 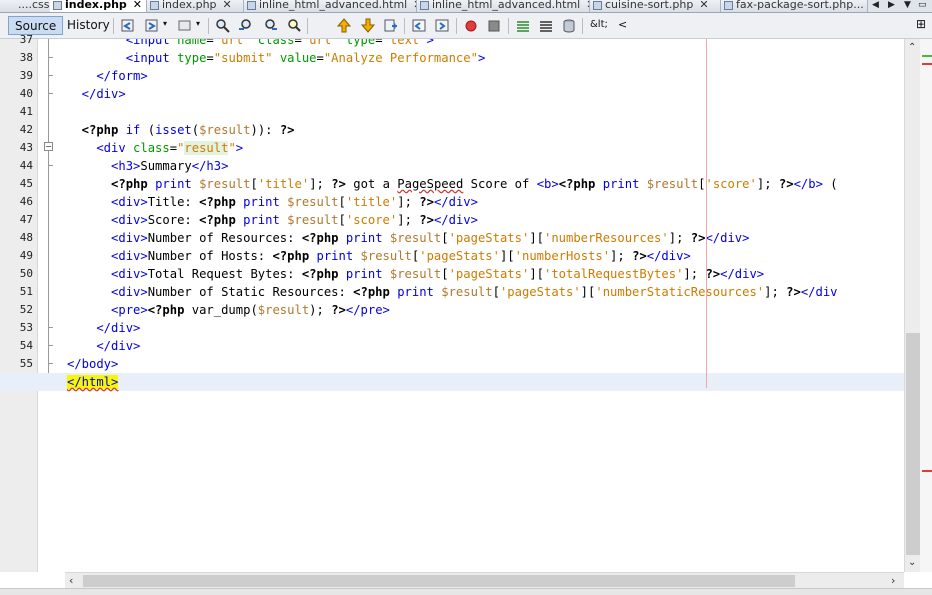 What do you see at coordinates (246, 25) in the screenshot?
I see `find-prev-icon` at bounding box center [246, 25].